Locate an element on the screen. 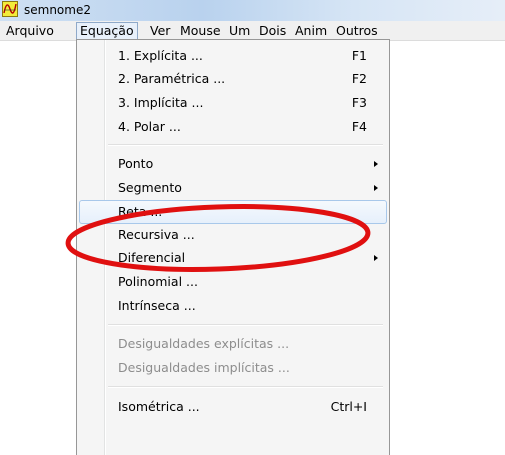  menu-item-isometrica: Isométrica ... Ctrl+I is located at coordinates (233, 407).